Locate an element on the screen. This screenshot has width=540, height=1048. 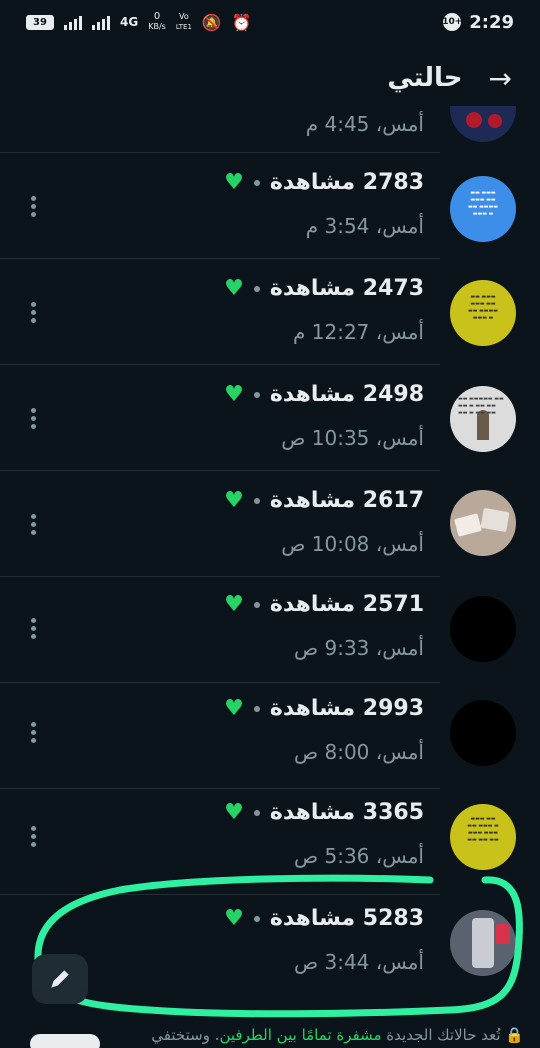
view-count: 2473 مشاهدة is located at coordinates (346, 288).